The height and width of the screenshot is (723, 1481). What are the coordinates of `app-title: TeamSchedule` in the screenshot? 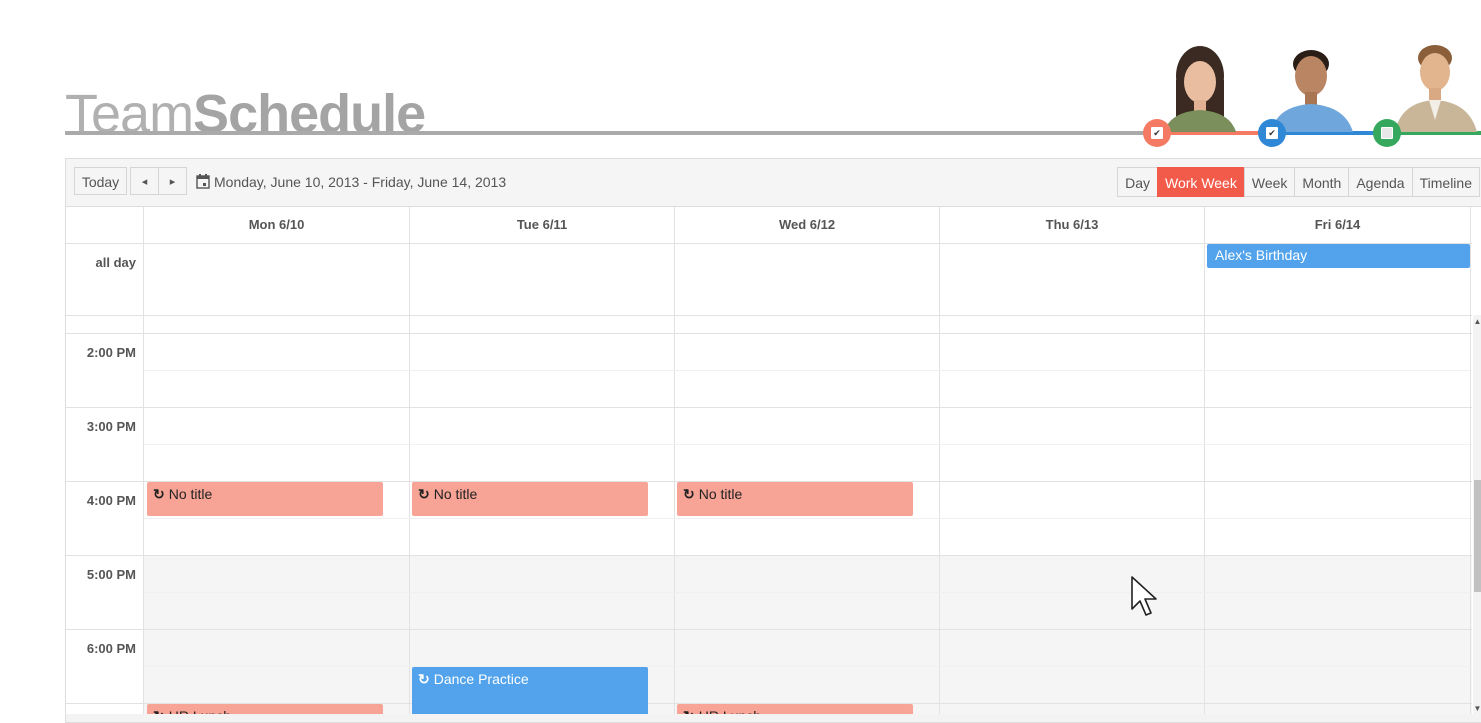 It's located at (245, 114).